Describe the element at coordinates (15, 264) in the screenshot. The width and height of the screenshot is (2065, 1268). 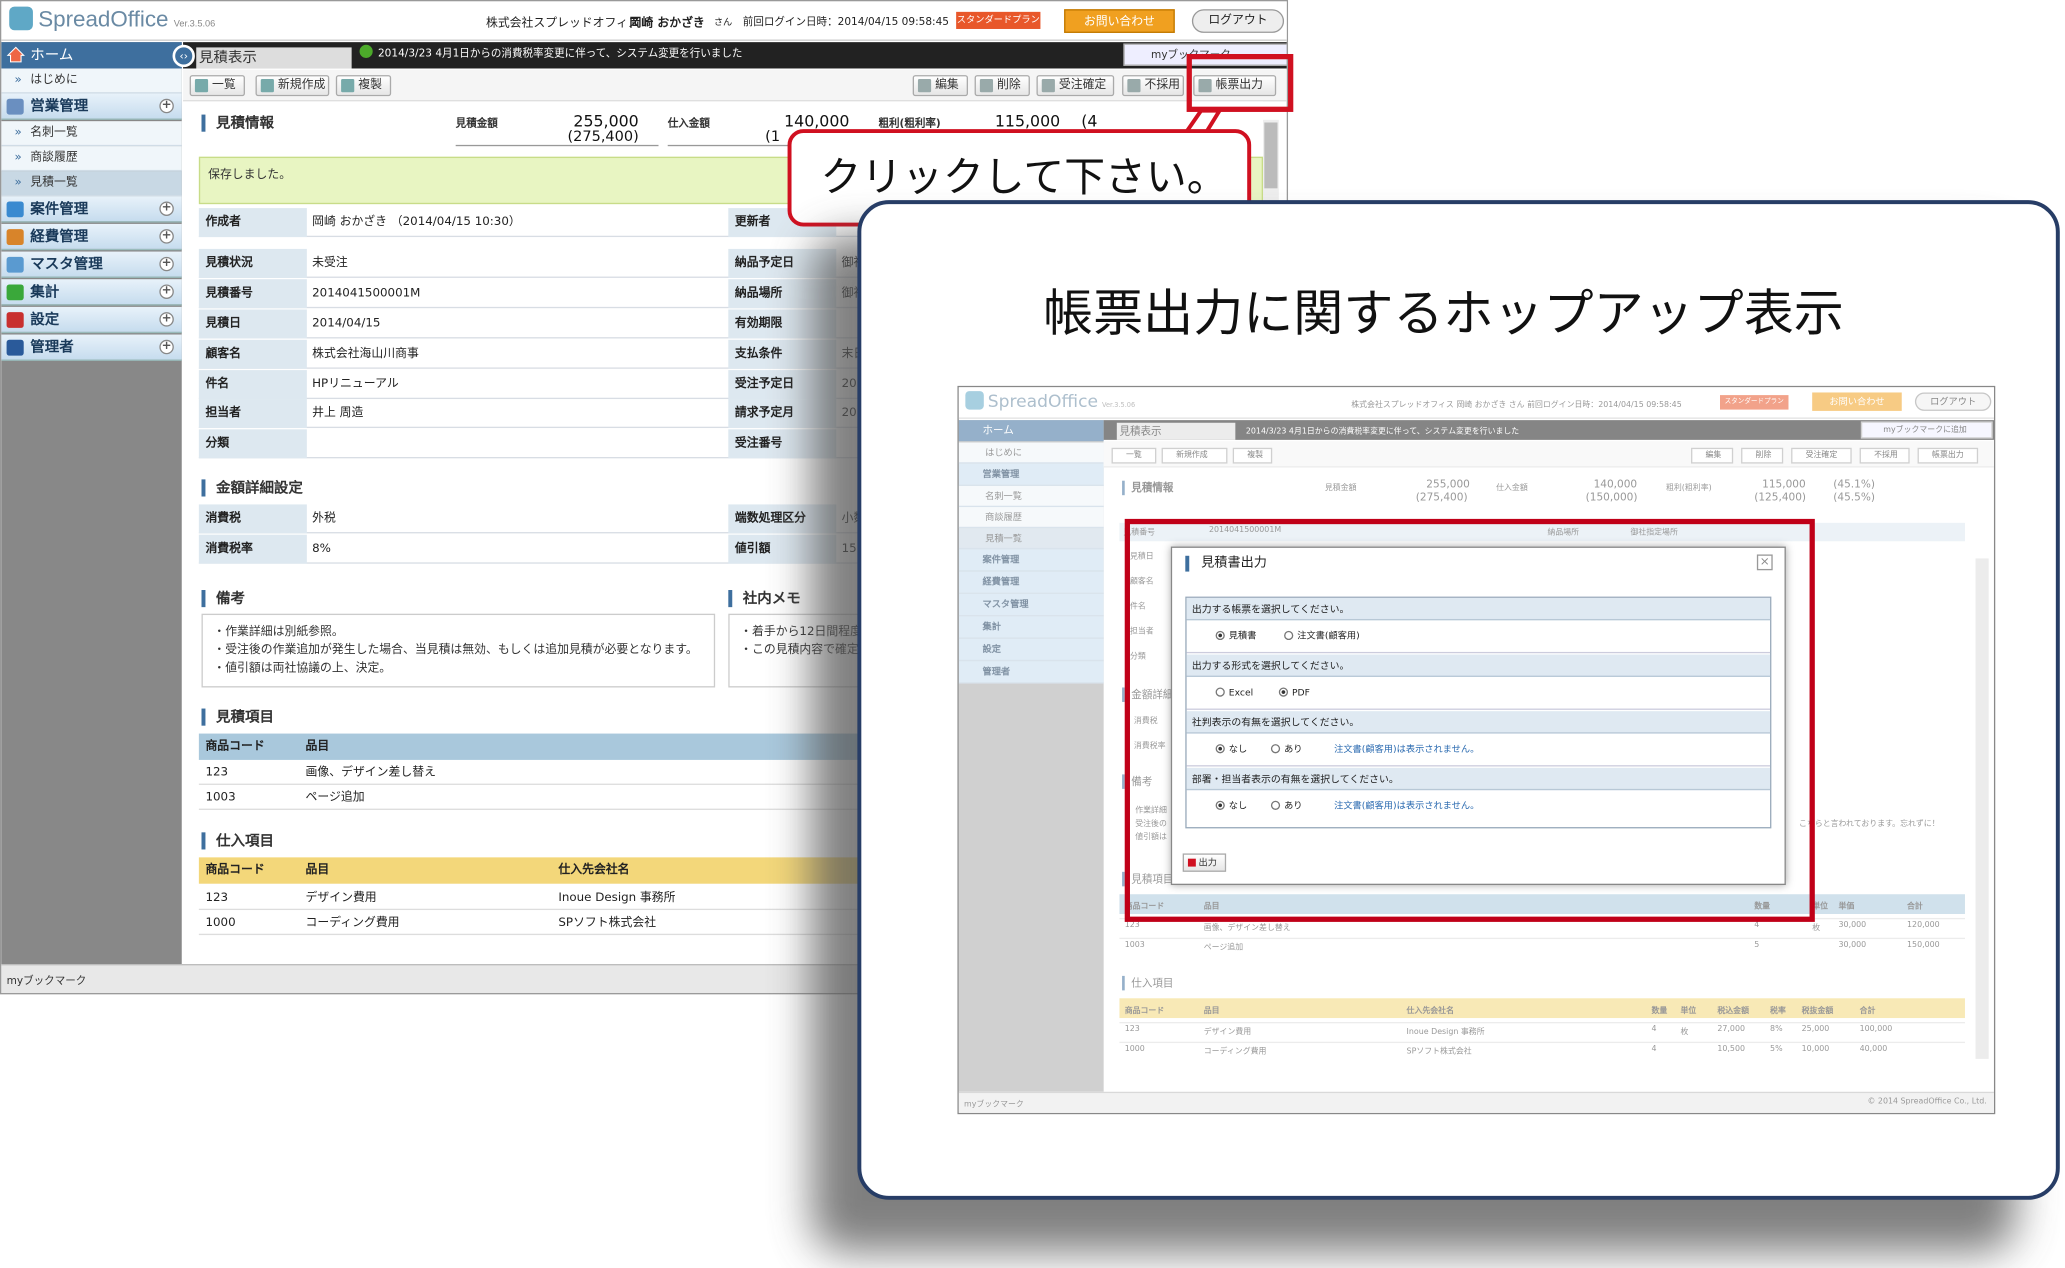
I see `master-icon` at that location.